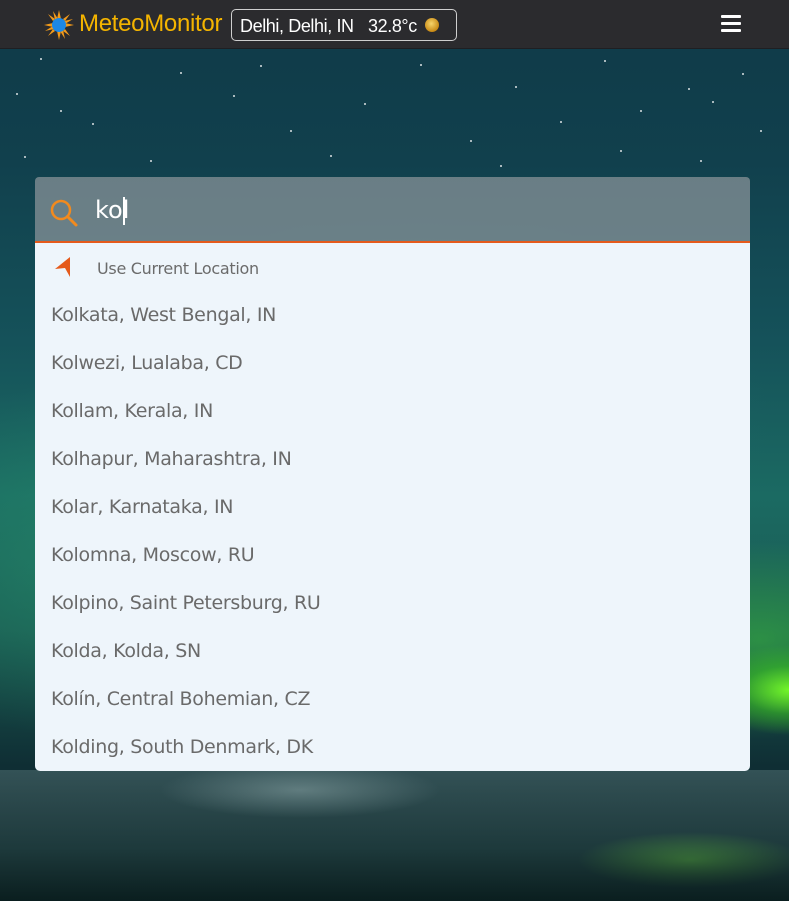 This screenshot has width=789, height=901. I want to click on suggestion-item: Kollam, Kerala, IN, so click(392, 411).